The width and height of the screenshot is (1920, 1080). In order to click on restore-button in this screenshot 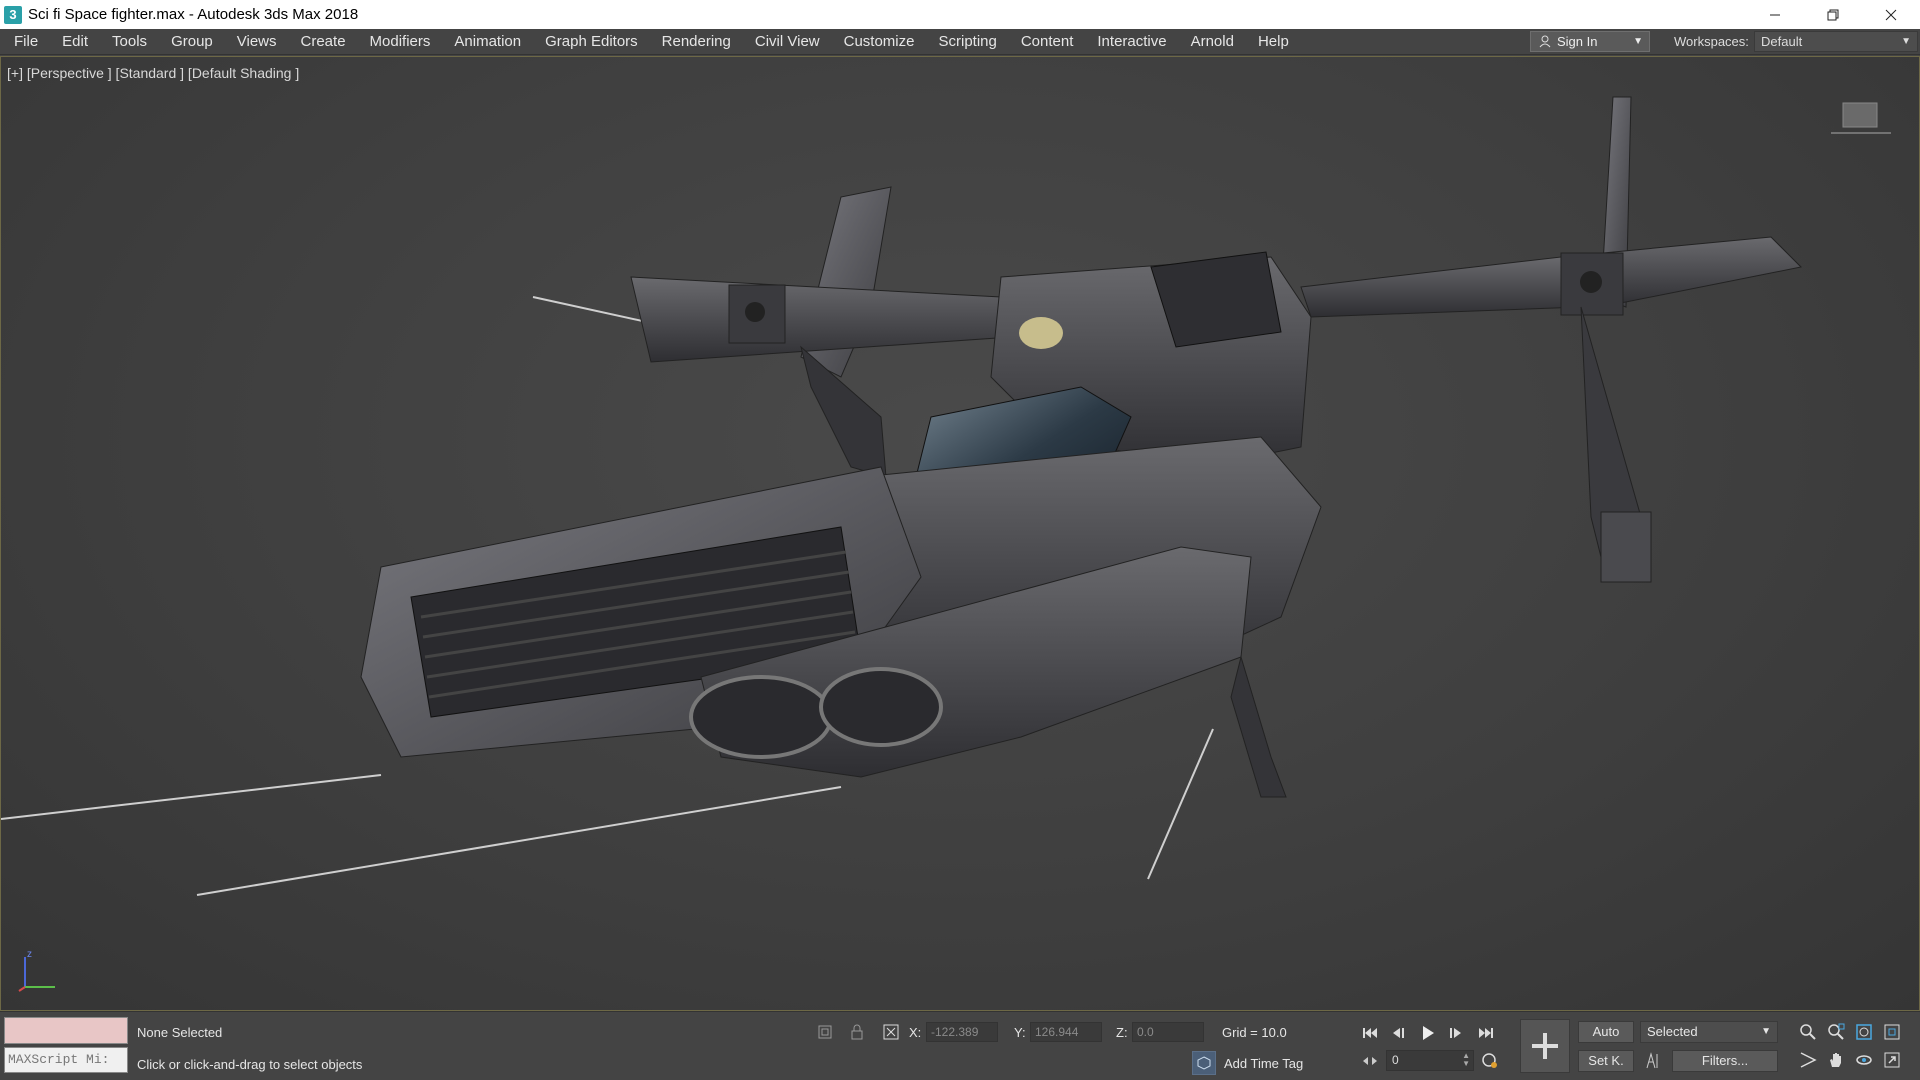, I will do `click(1833, 14)`.